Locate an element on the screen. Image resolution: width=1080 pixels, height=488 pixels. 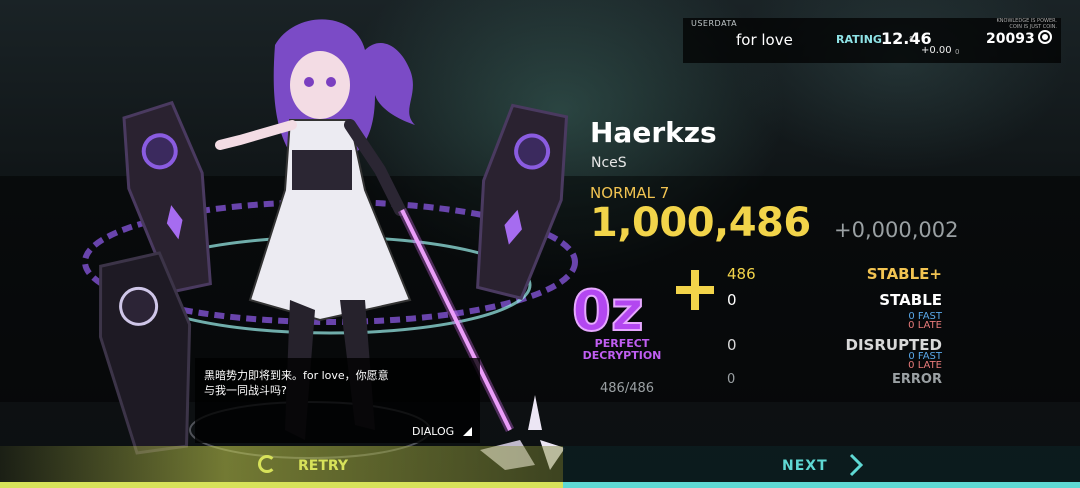
character-arm-left is located at coordinates (256, 135).